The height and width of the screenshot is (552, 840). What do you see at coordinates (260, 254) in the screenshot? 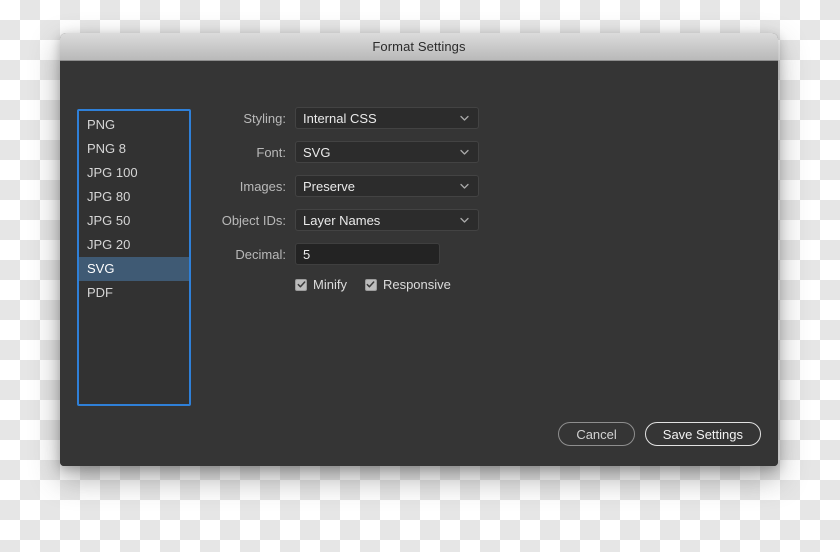
I see `decimal-label: Decimal:` at bounding box center [260, 254].